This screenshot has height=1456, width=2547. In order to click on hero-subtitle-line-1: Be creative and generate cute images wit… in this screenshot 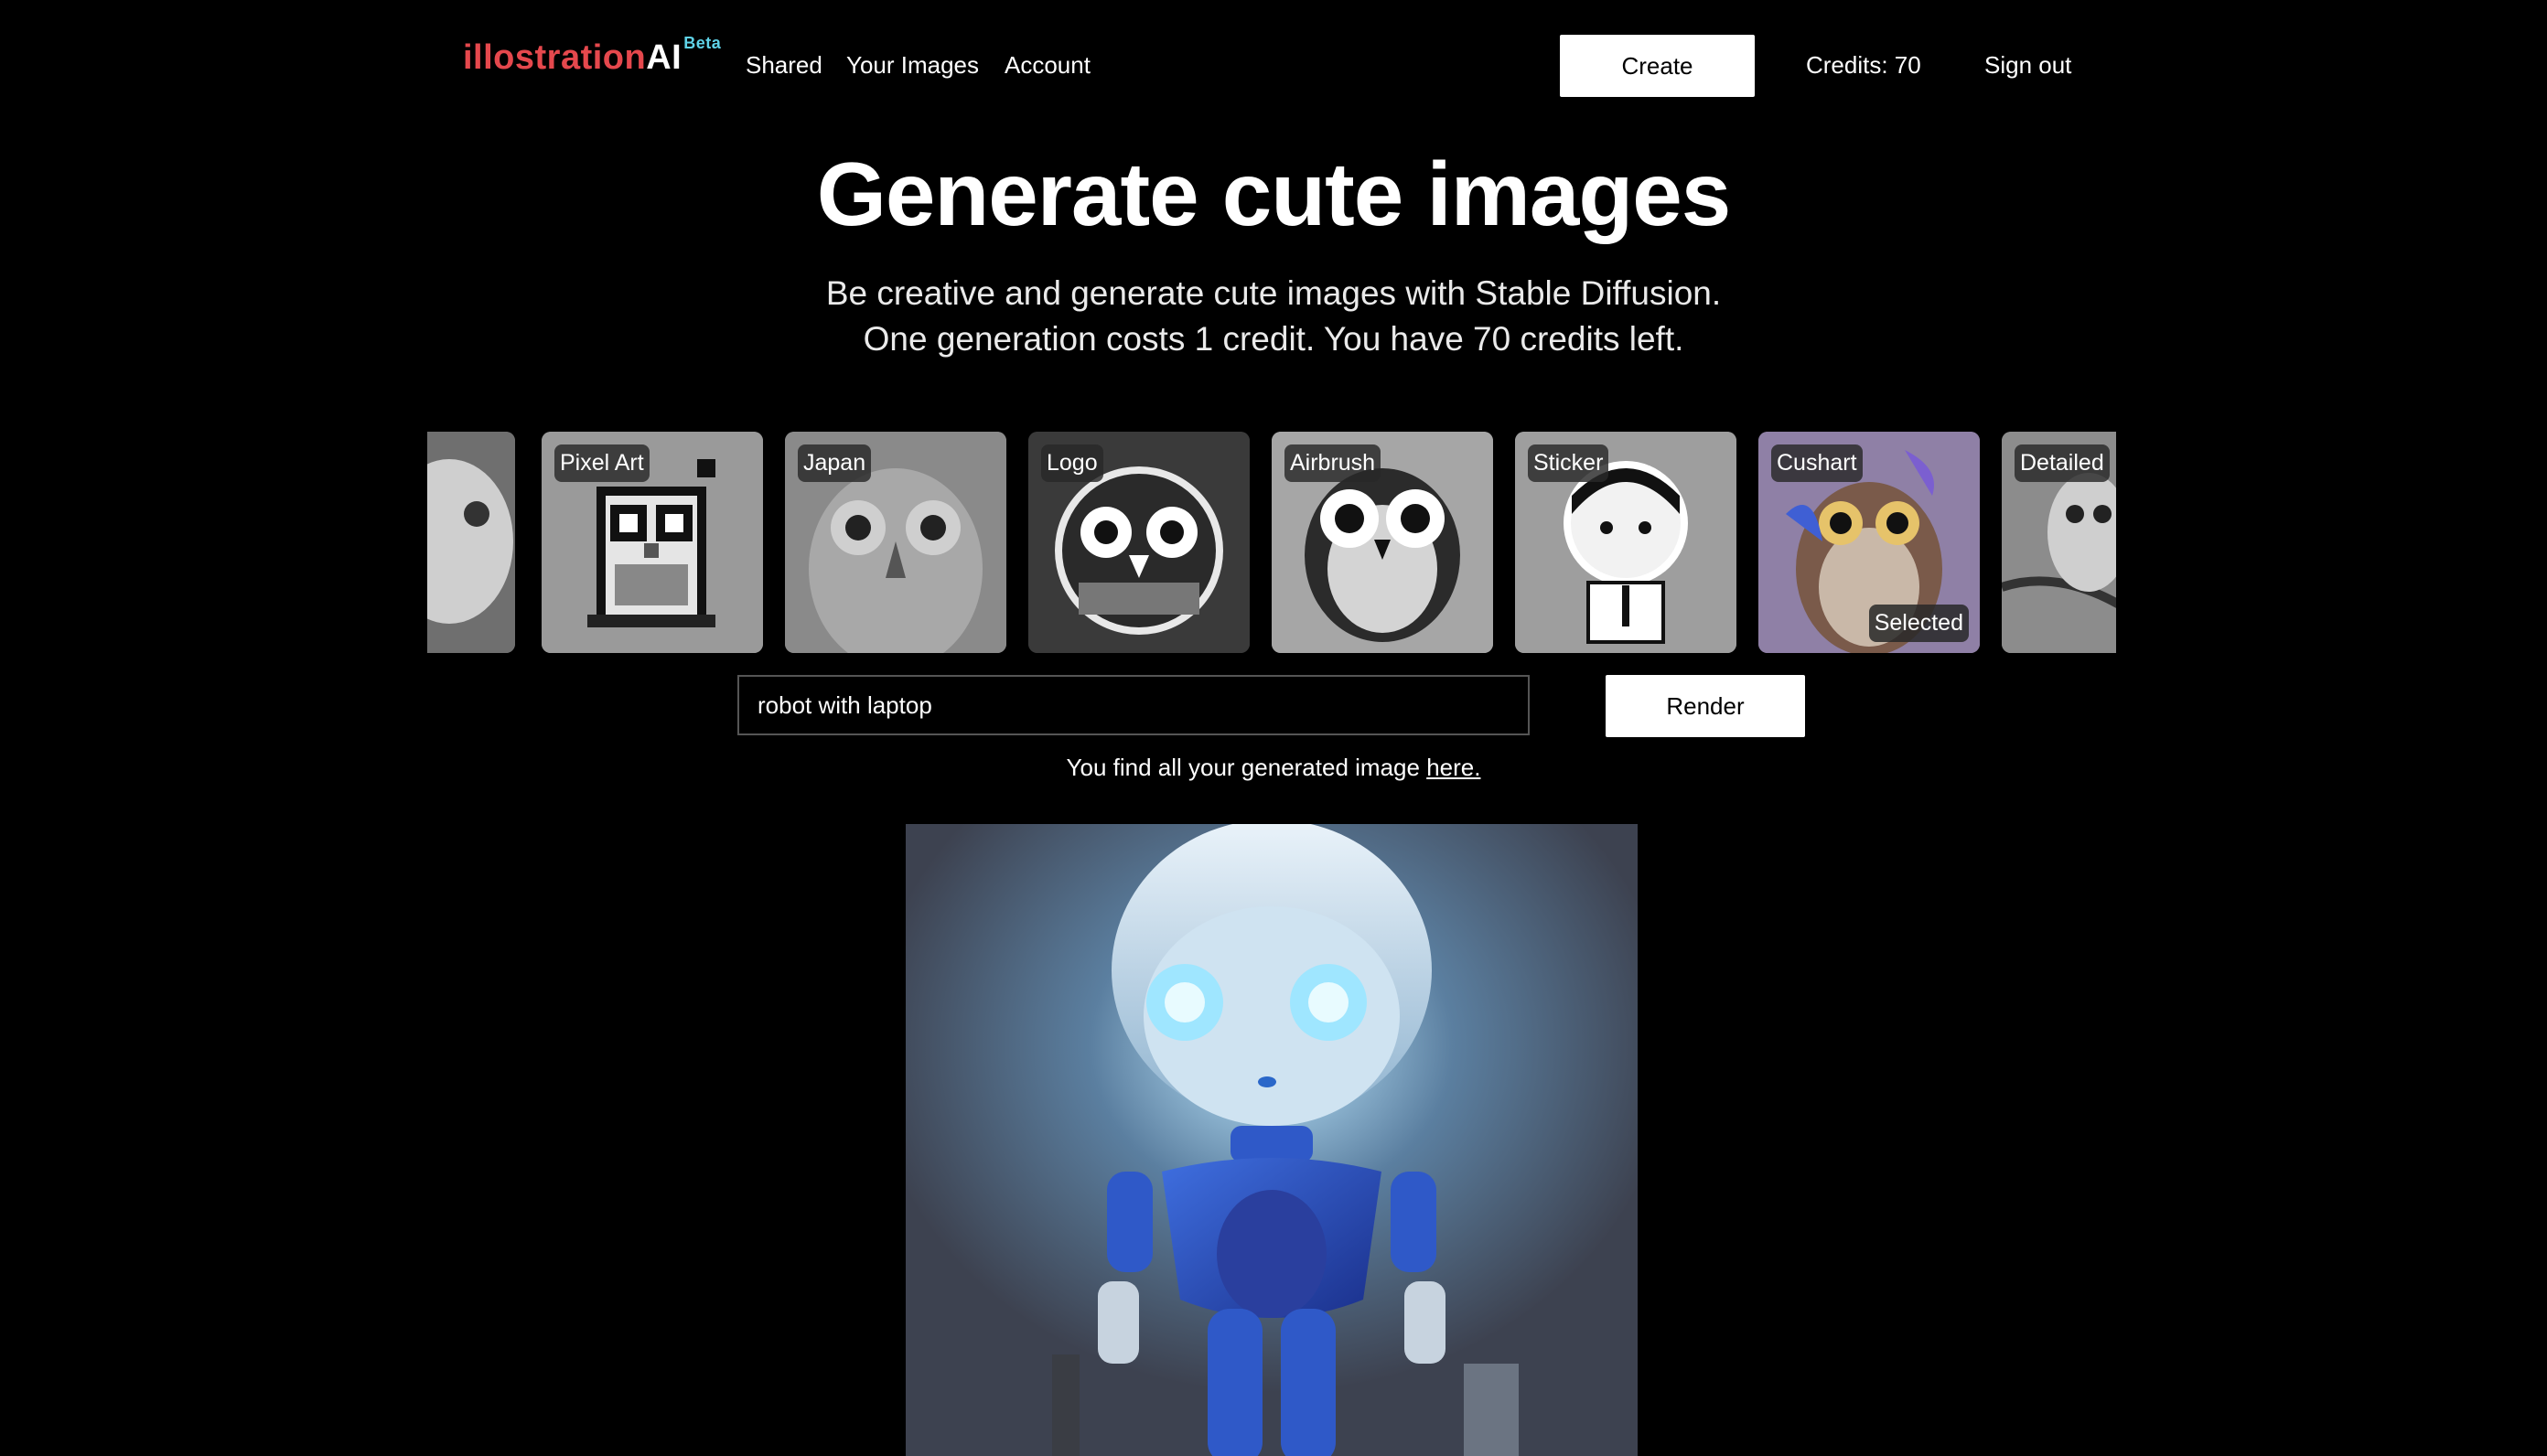, I will do `click(1273, 293)`.